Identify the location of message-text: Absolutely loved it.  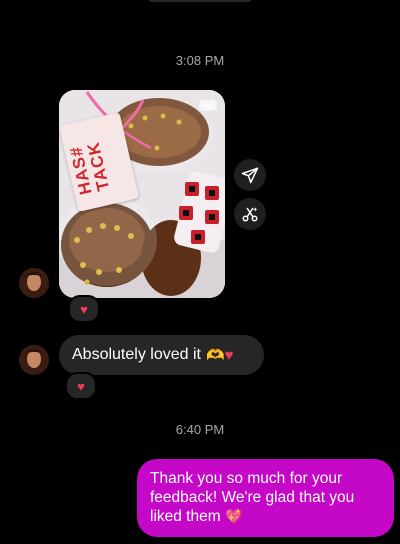
(136, 354).